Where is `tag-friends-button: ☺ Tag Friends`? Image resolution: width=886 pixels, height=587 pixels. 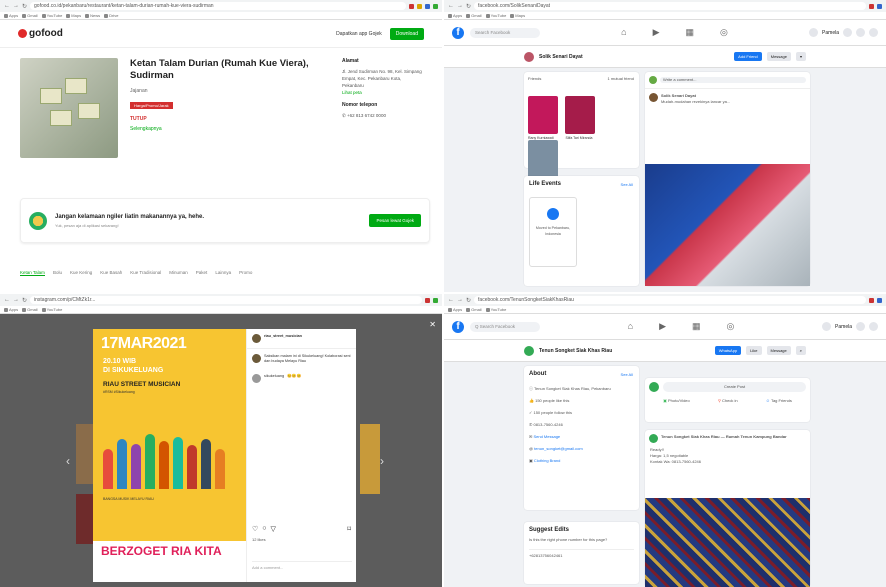 tag-friends-button: ☺ Tag Friends is located at coordinates (779, 401).